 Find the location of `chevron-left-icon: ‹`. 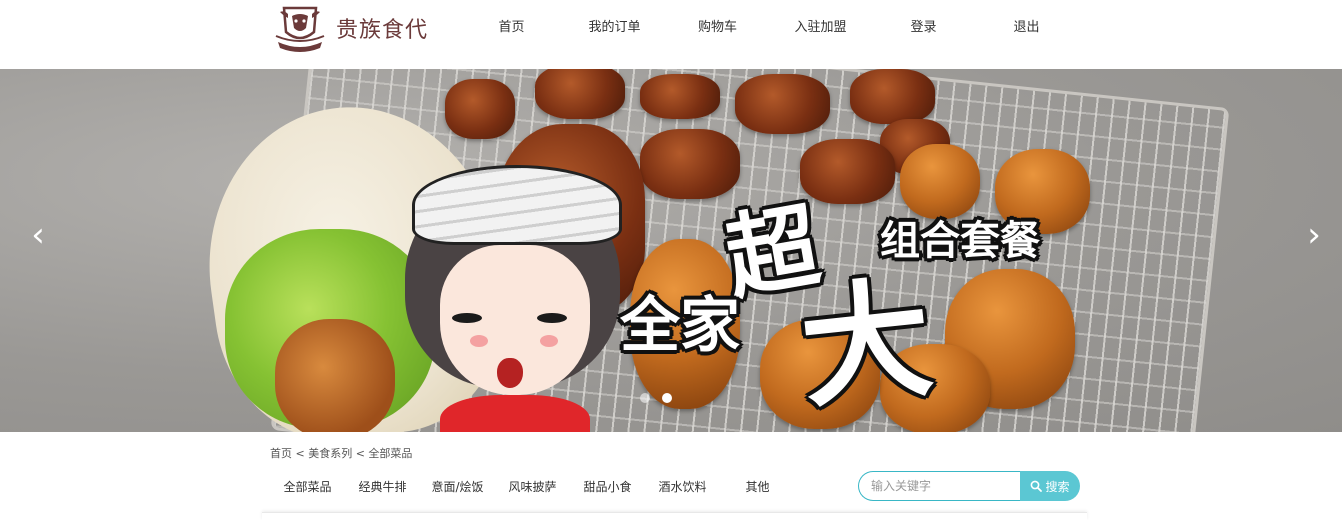

chevron-left-icon: ‹ is located at coordinates (38, 235).